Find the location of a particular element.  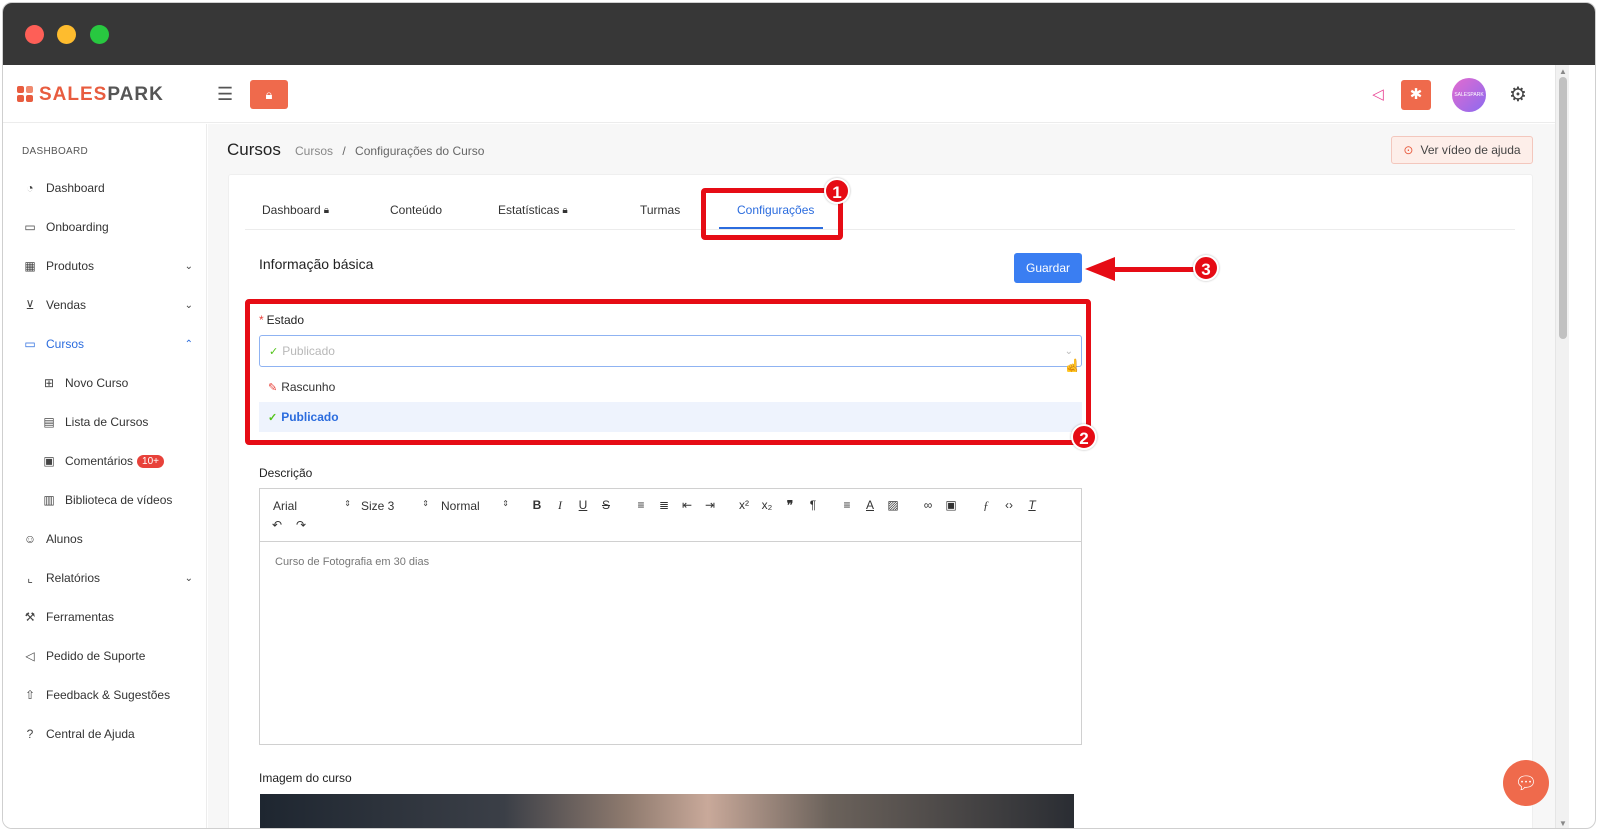

sidebar-item-dashboard: ◔ Dashboard is located at coordinates (105, 188).